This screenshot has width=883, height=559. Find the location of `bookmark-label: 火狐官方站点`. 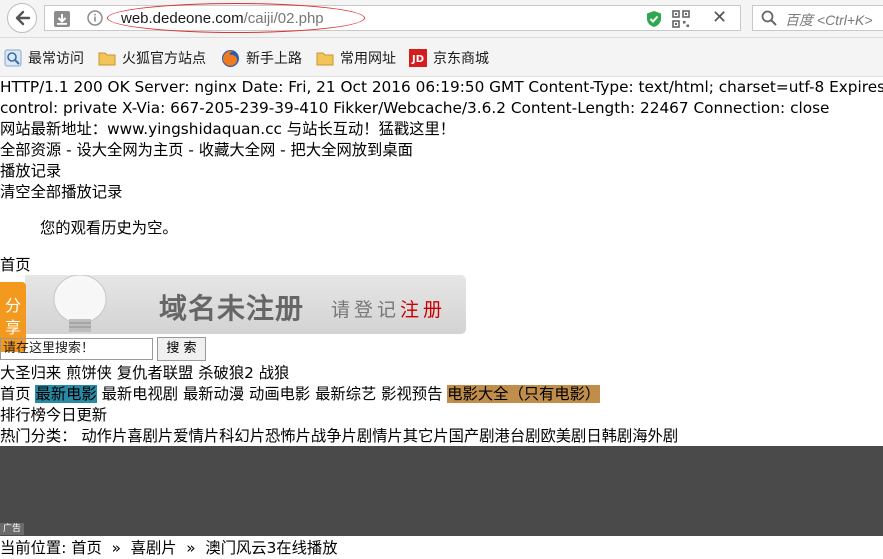

bookmark-label: 火狐官方站点 is located at coordinates (164, 59).